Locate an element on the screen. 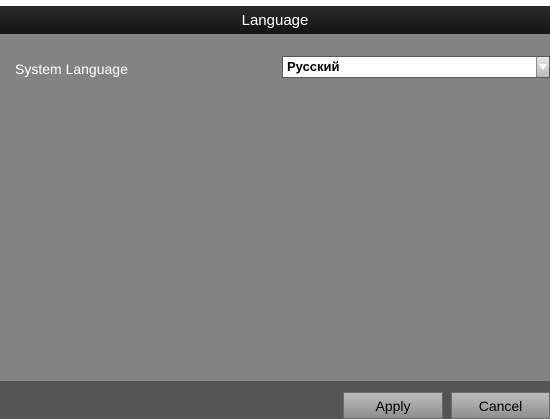 The image size is (550, 419). chevron-down-icon is located at coordinates (542, 67).